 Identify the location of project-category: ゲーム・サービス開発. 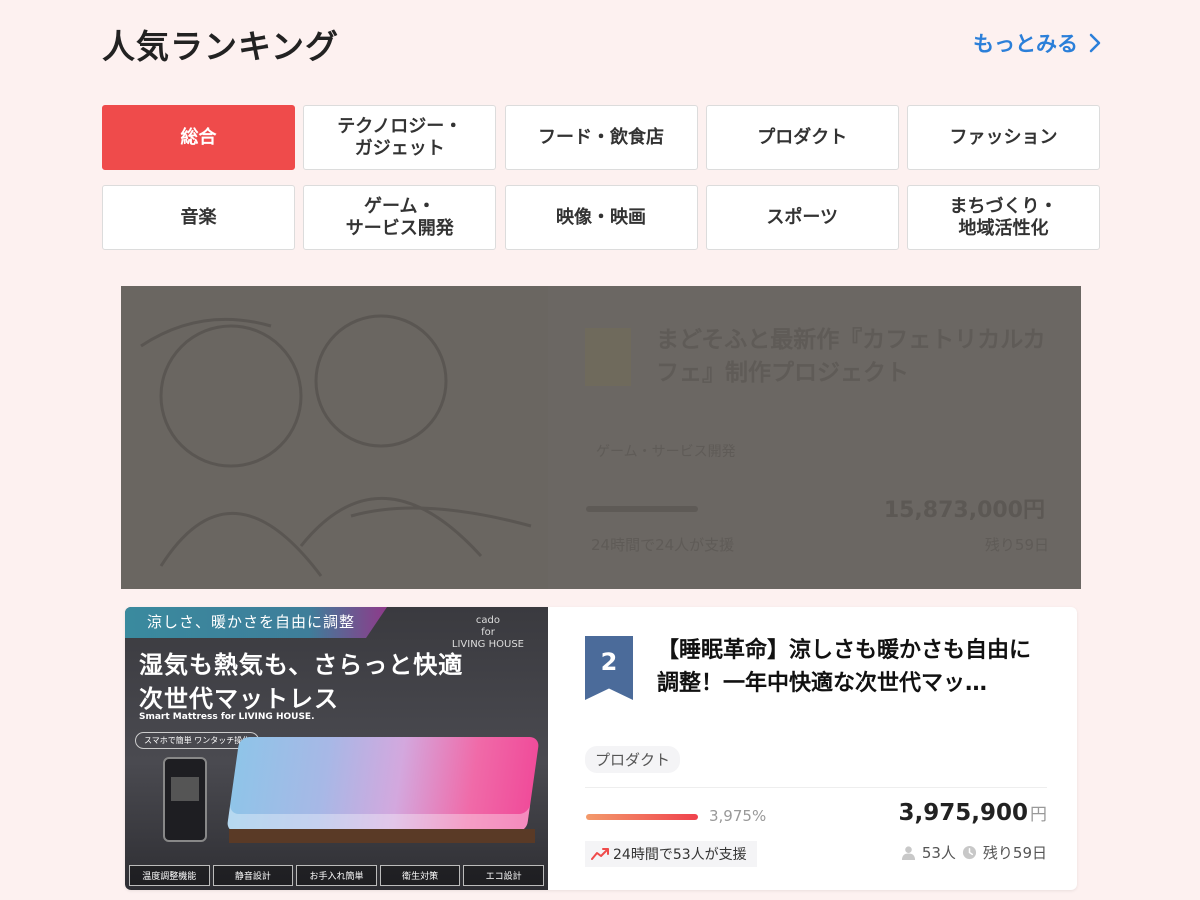
(666, 452).